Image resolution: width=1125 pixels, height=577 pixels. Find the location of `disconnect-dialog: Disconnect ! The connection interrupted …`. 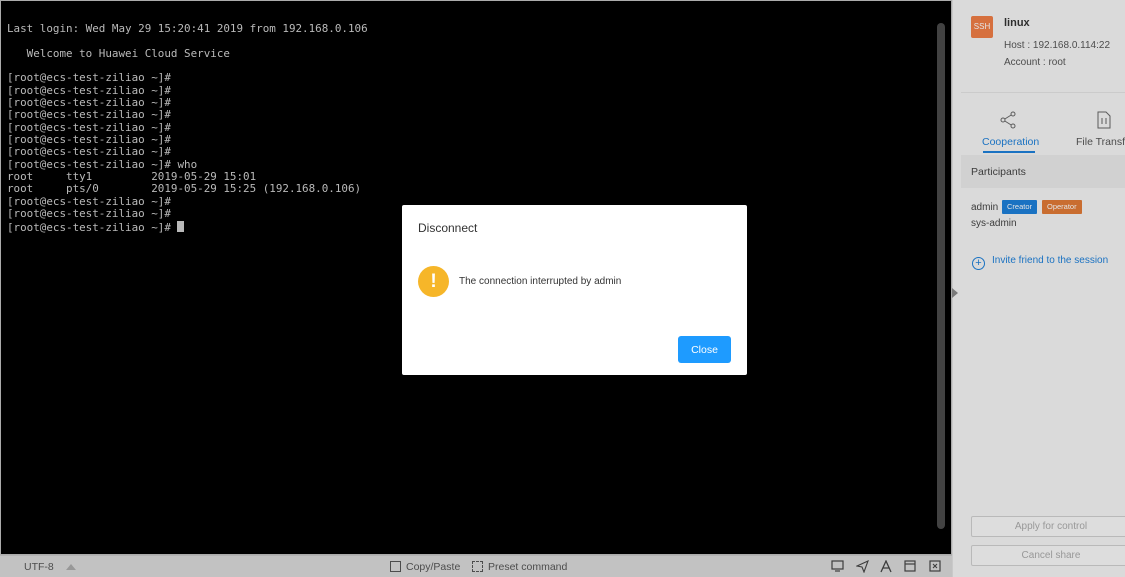

disconnect-dialog: Disconnect ! The connection interrupted … is located at coordinates (574, 290).